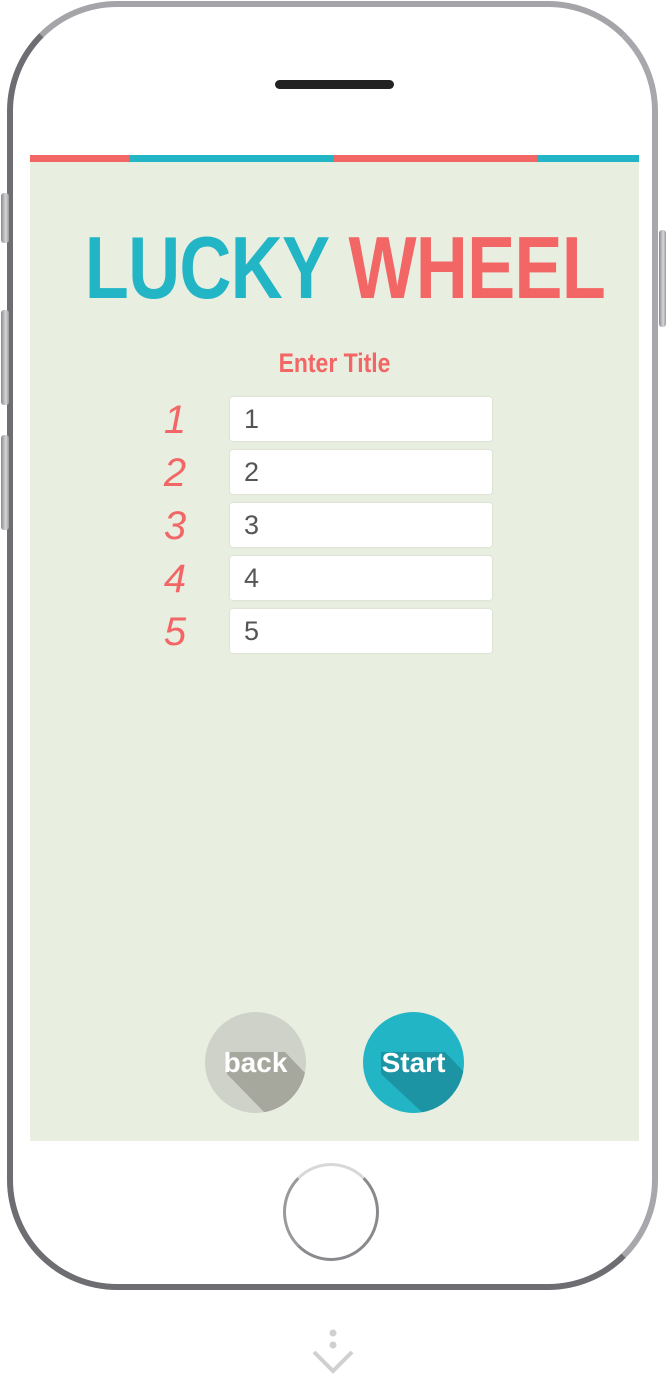 The height and width of the screenshot is (1377, 667). What do you see at coordinates (5, 357) in the screenshot?
I see `volume-up-button` at bounding box center [5, 357].